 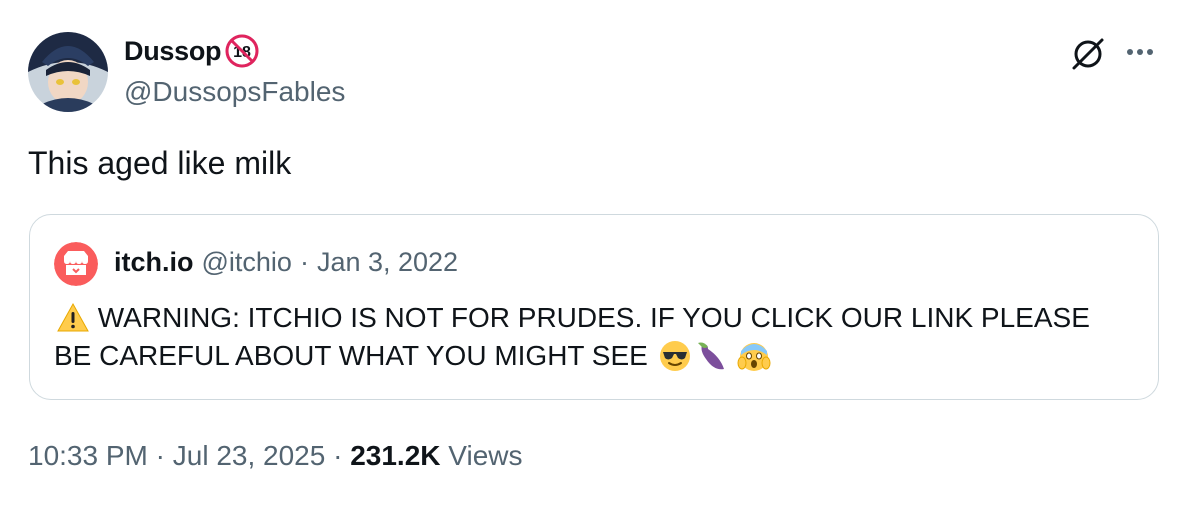 I want to click on author-display-name: Dussop, so click(x=173, y=51).